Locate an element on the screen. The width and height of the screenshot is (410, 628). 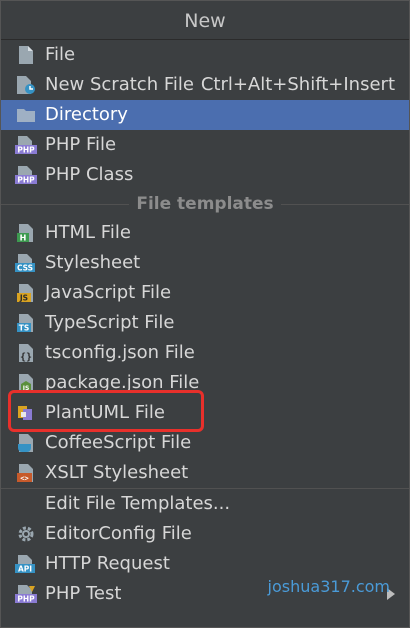
menu-item-label: New Scratch File is located at coordinates (119, 84).